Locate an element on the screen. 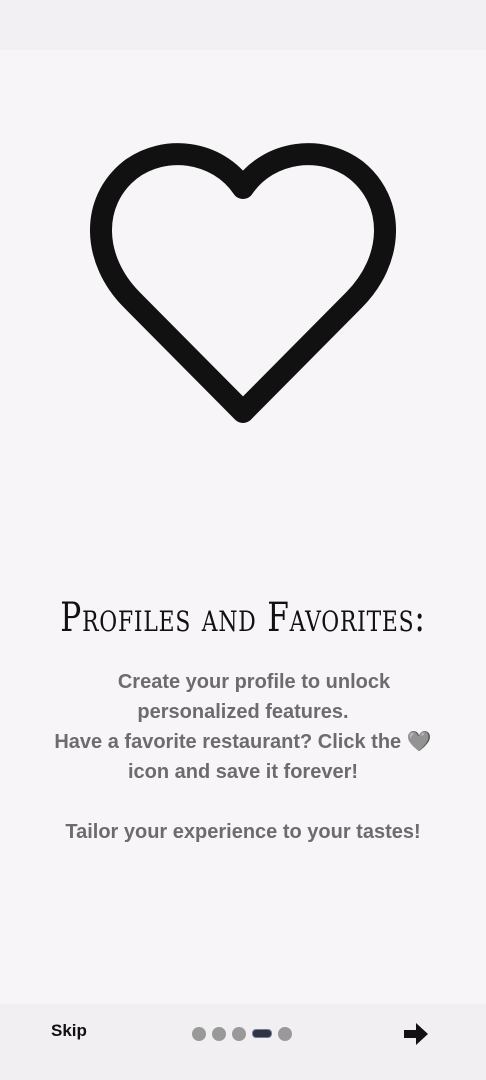 The width and height of the screenshot is (486, 1080). next-button is located at coordinates (416, 1034).